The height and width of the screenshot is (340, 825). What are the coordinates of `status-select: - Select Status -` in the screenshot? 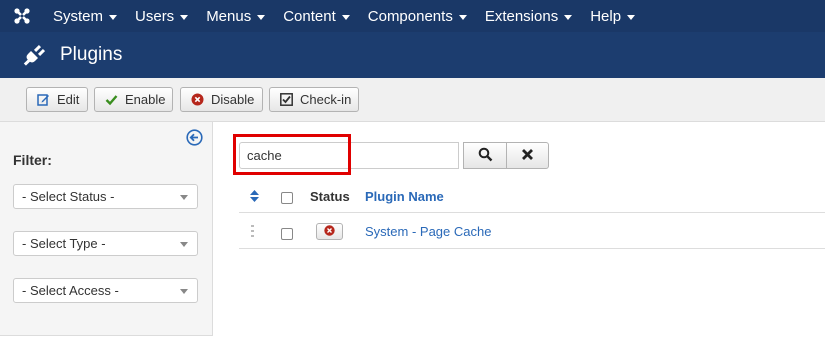 It's located at (105, 196).